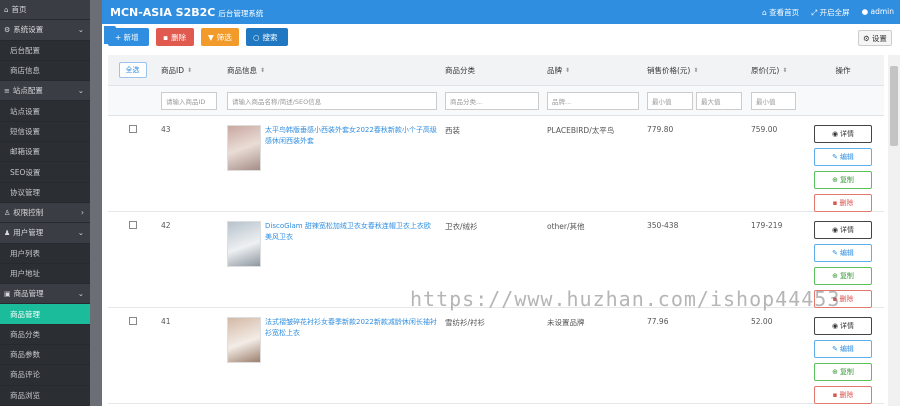 The height and width of the screenshot is (406, 900). Describe the element at coordinates (773, 100) in the screenshot. I see `original-min-input: 最小值` at that location.